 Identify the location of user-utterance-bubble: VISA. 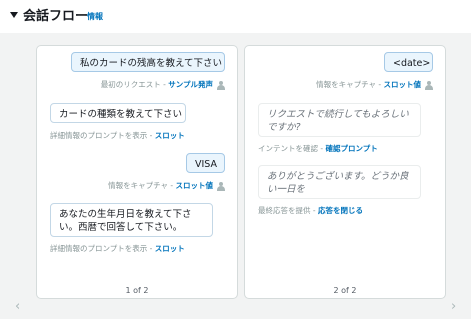
(205, 163).